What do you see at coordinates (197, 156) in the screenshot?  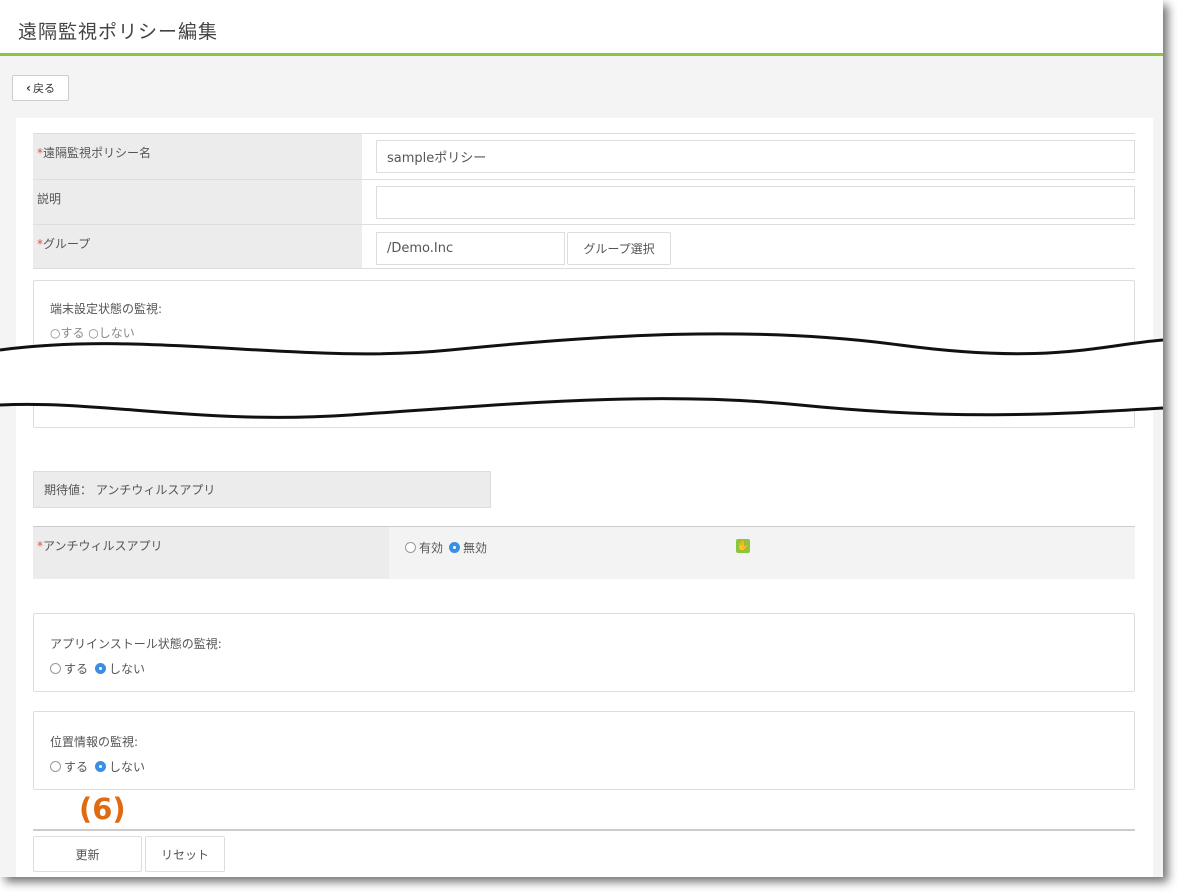 I see `policy-name-label-cell: *遠隔監視ポリシー名` at bounding box center [197, 156].